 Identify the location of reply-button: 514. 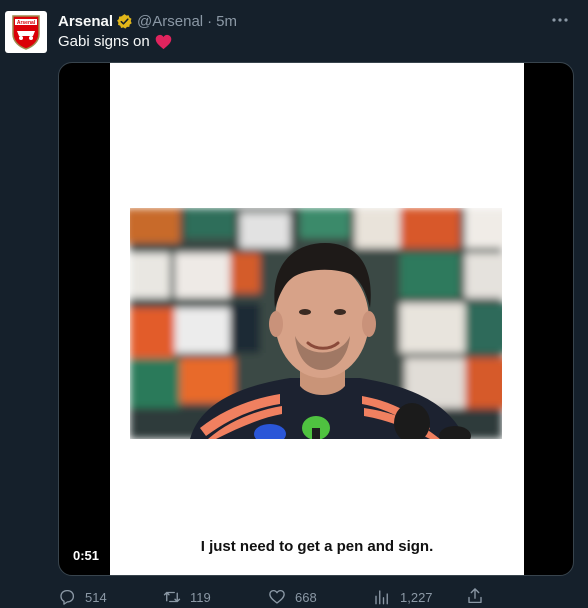
(110, 597).